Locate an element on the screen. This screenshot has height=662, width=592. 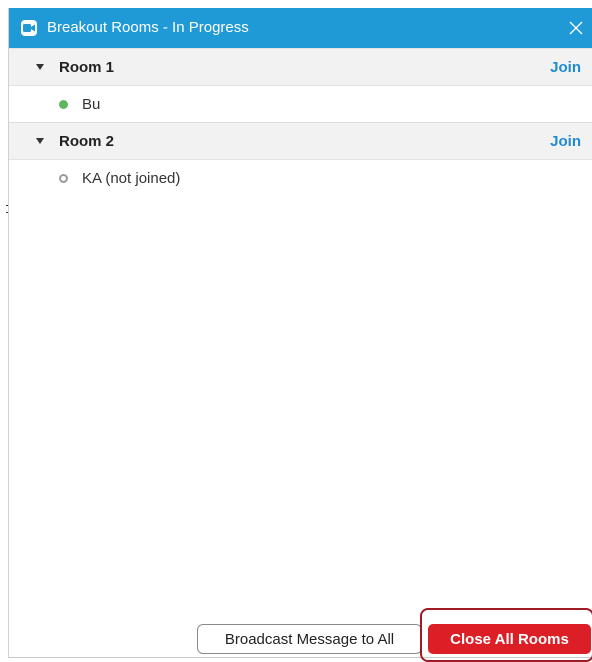
close-icon is located at coordinates (576, 28).